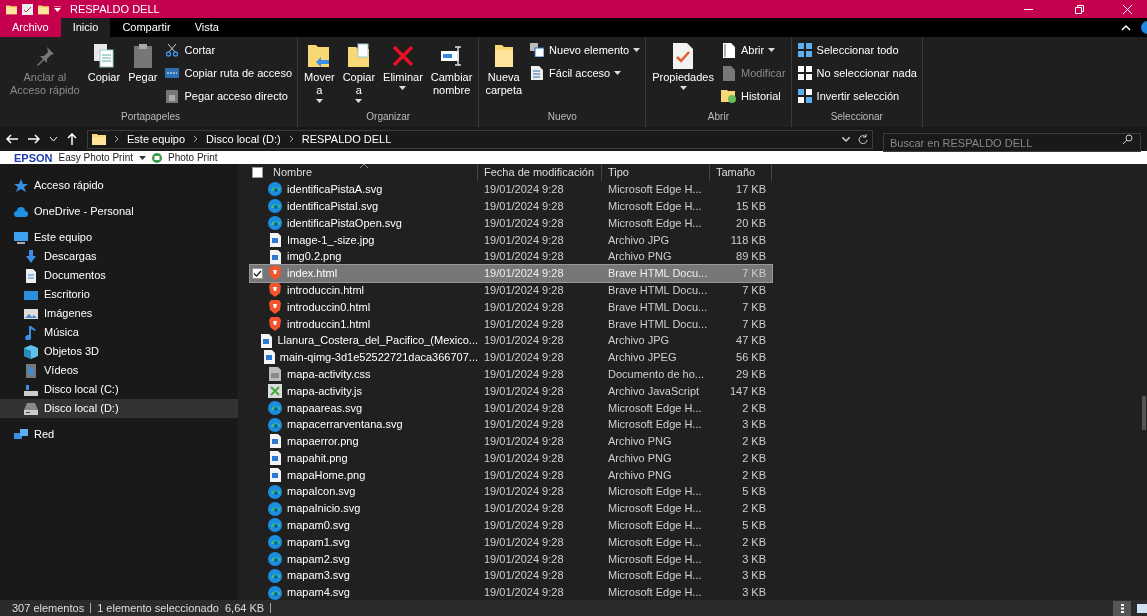 This screenshot has width=1147, height=616. Describe the element at coordinates (585, 73) in the screenshot. I see `ribbon-button: Fácil acceso` at that location.